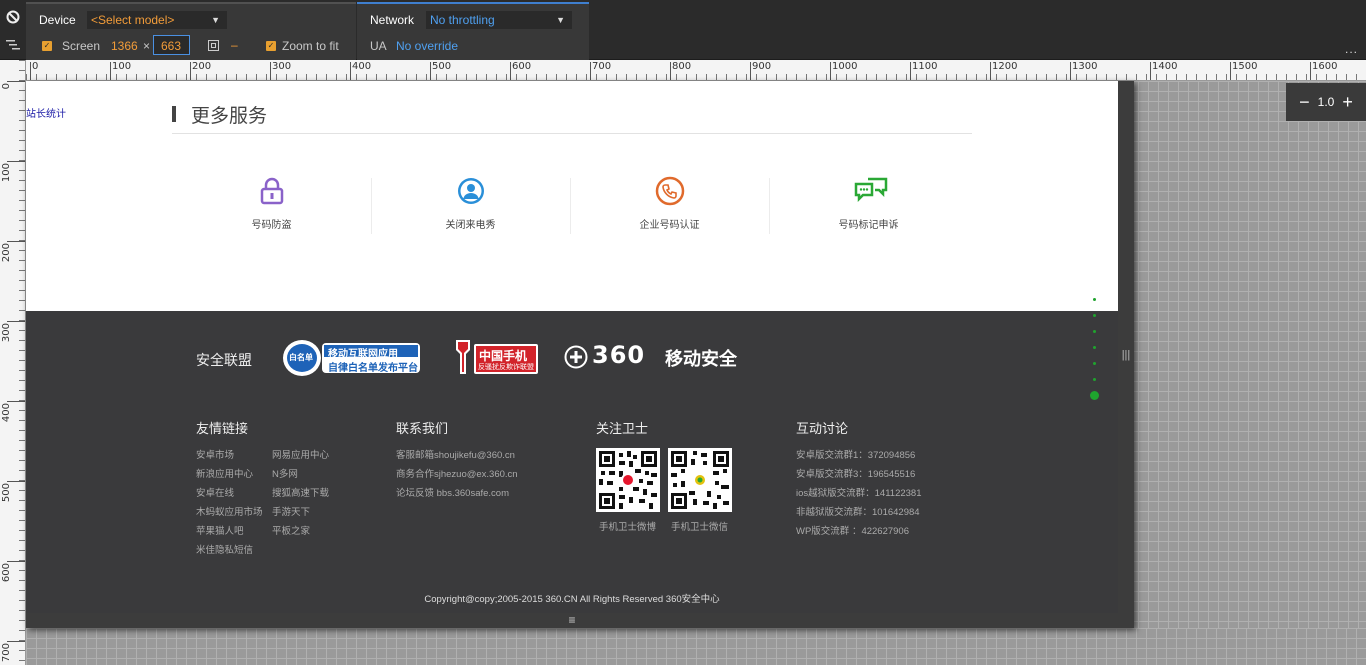 The width and height of the screenshot is (1366, 665). Describe the element at coordinates (1126, 354) in the screenshot. I see `resize-handle-right: |||` at that location.